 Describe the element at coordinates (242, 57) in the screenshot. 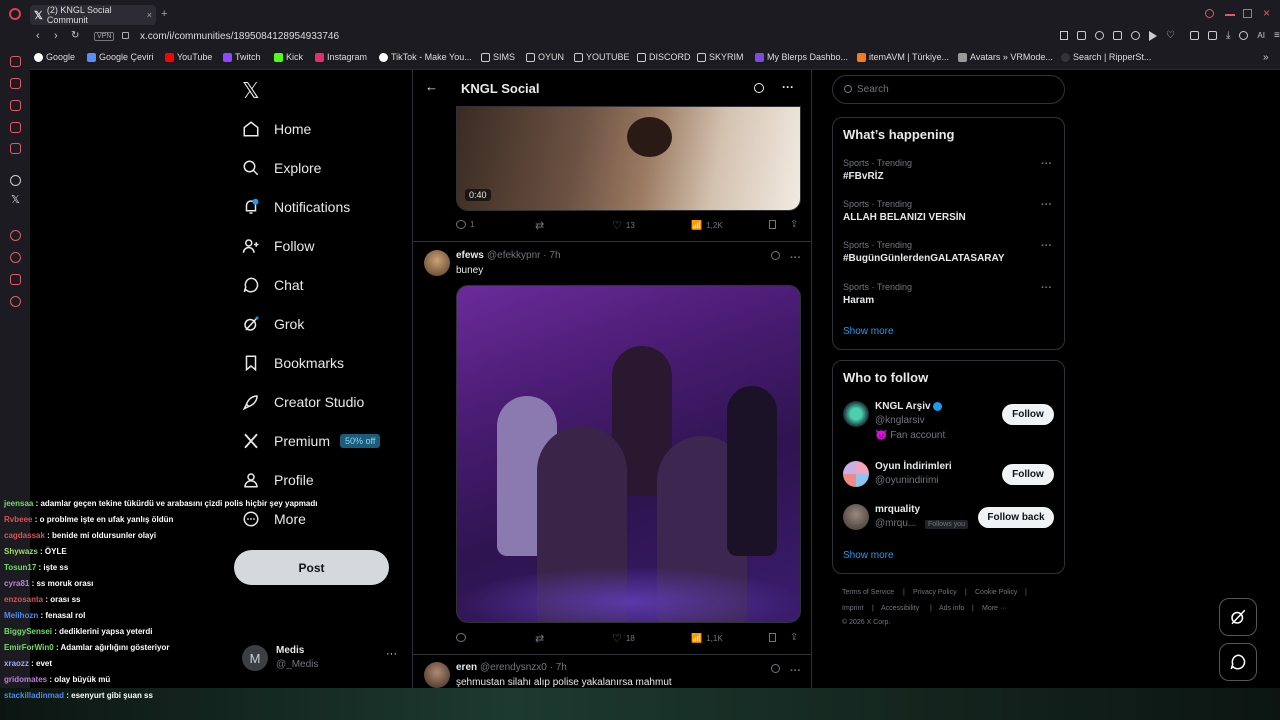

I see `bookmark-twitch: Twitch` at that location.